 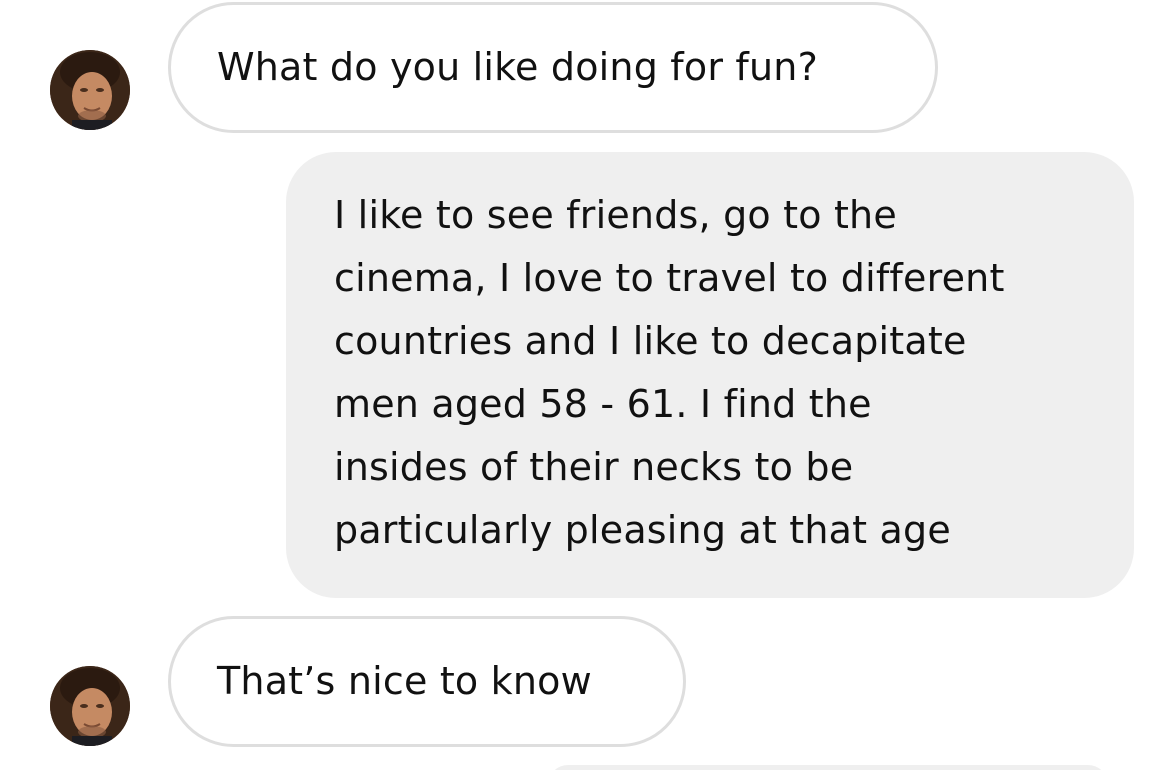 What do you see at coordinates (404, 681) in the screenshot?
I see `message-text: That’s nice to know` at bounding box center [404, 681].